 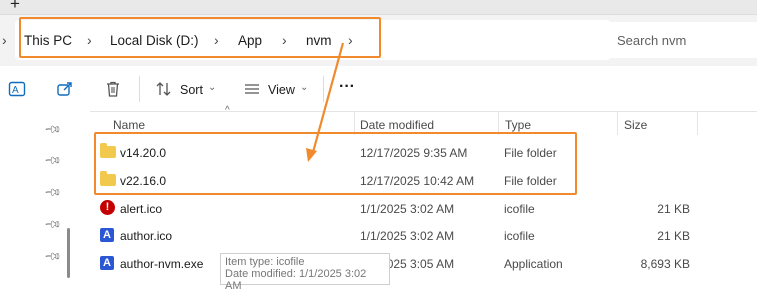 I want to click on svg-text: A, so click(x=15, y=90).